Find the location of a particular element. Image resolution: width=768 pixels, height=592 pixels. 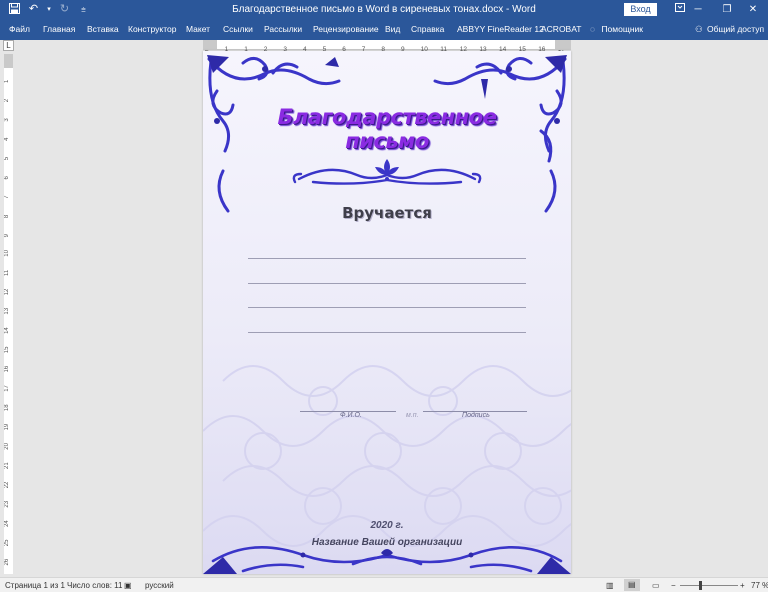

redo-icon: ↻ is located at coordinates (64, 9).